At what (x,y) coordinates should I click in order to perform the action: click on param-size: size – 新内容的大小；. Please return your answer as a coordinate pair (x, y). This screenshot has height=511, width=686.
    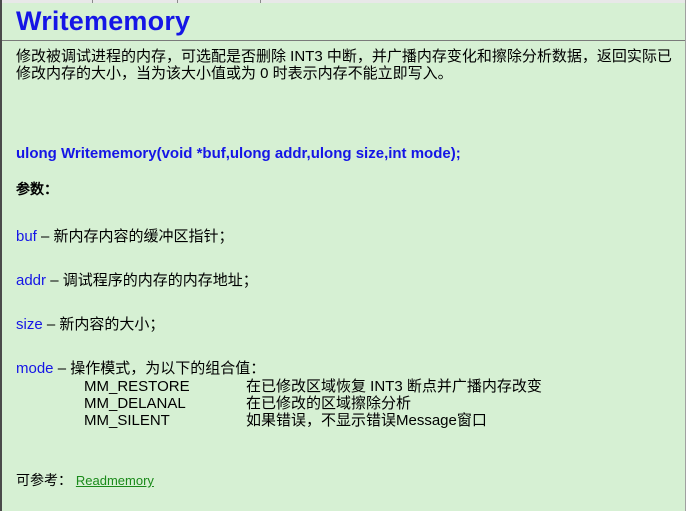
    Looking at the image, I should click on (90, 324).